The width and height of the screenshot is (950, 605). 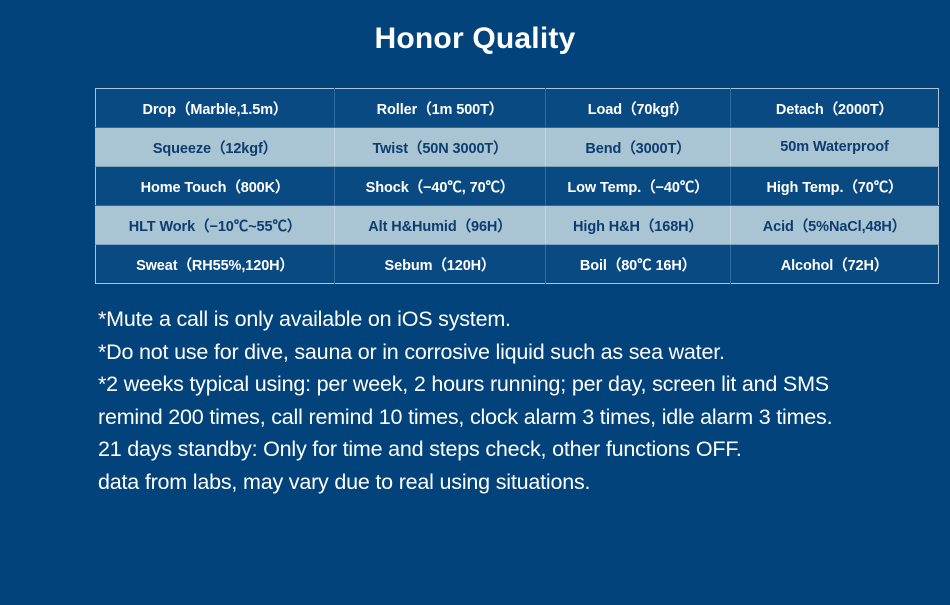 What do you see at coordinates (475, 38) in the screenshot?
I see `page-title: Honor Quality` at bounding box center [475, 38].